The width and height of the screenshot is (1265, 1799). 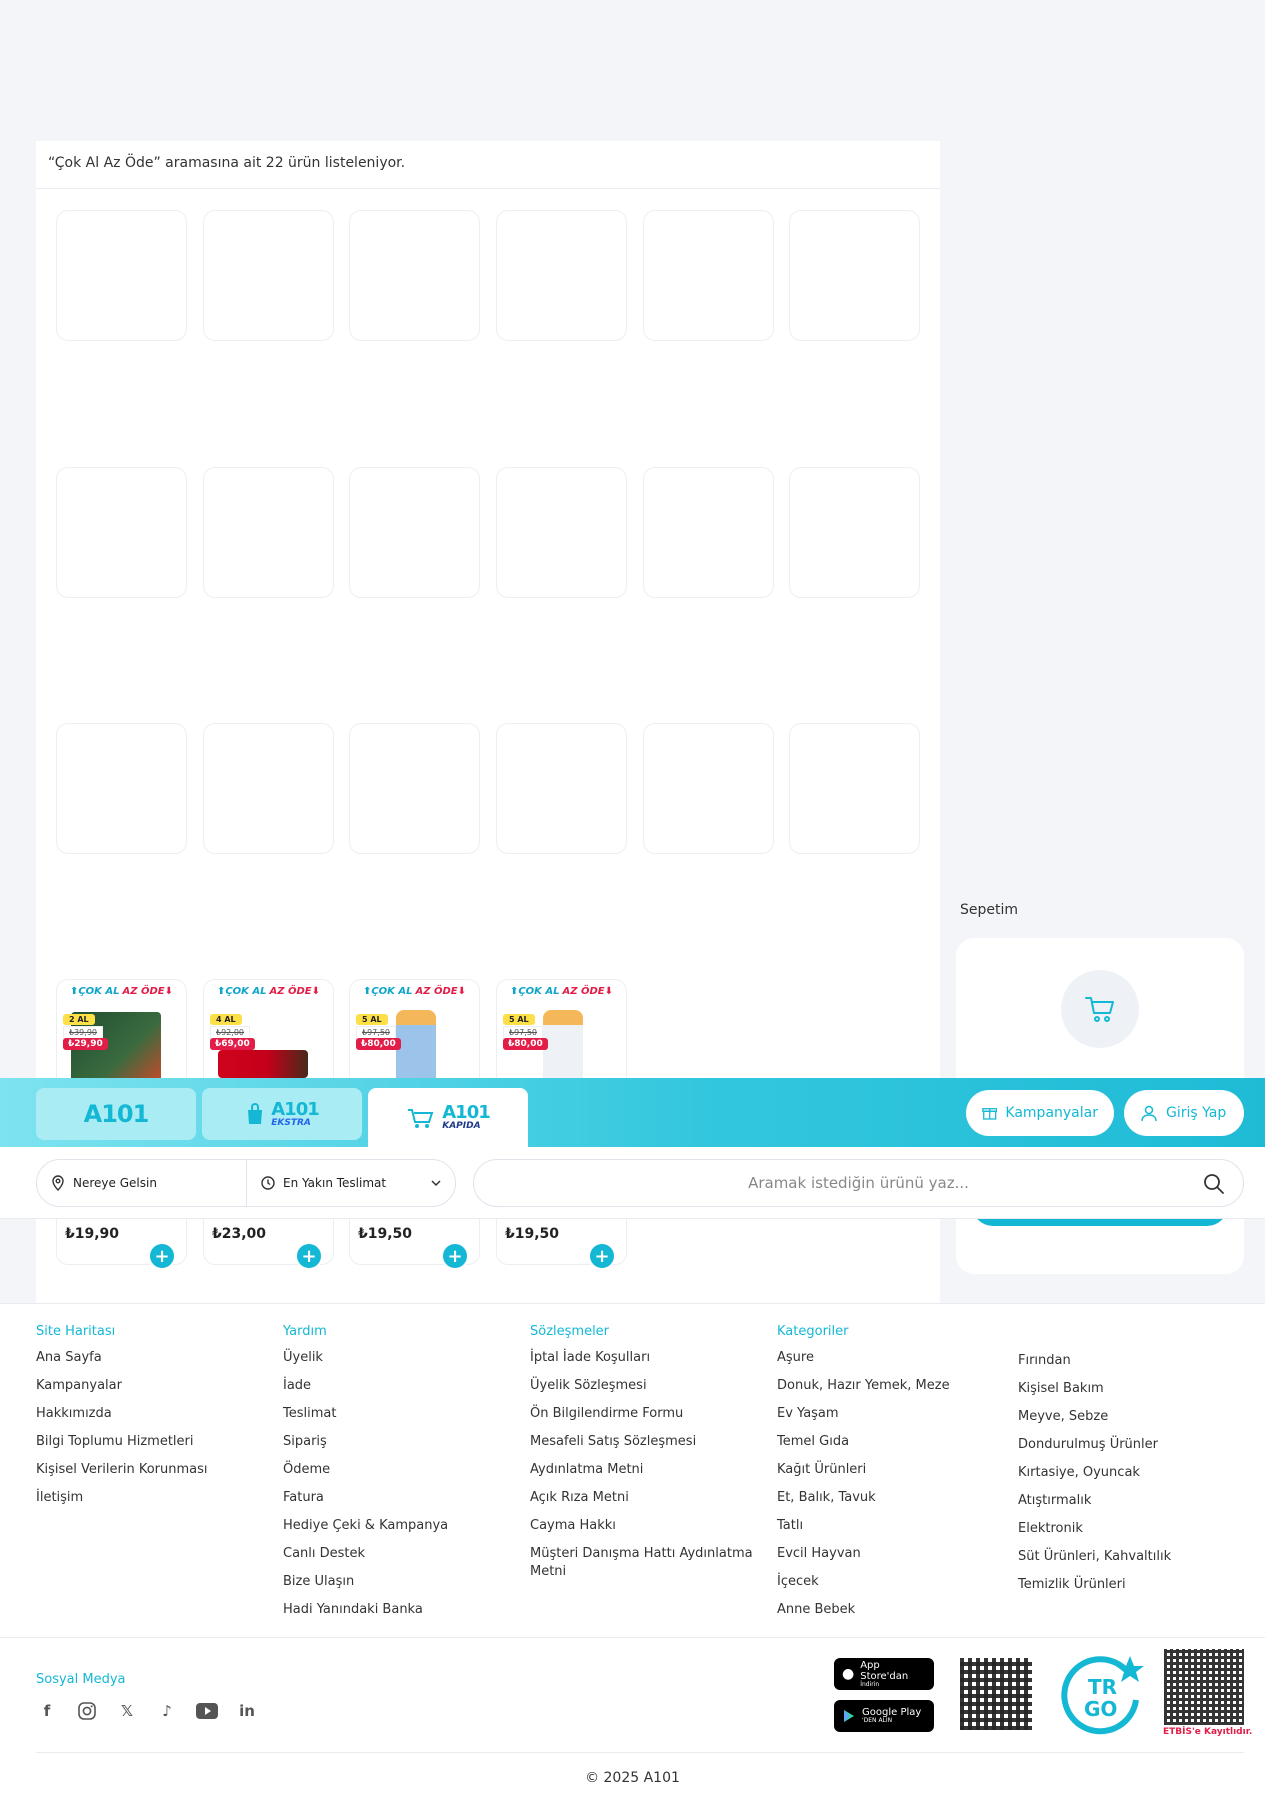 What do you see at coordinates (645, 1386) in the screenshot?
I see `footer-link: Üyelik Sözleşmesi` at bounding box center [645, 1386].